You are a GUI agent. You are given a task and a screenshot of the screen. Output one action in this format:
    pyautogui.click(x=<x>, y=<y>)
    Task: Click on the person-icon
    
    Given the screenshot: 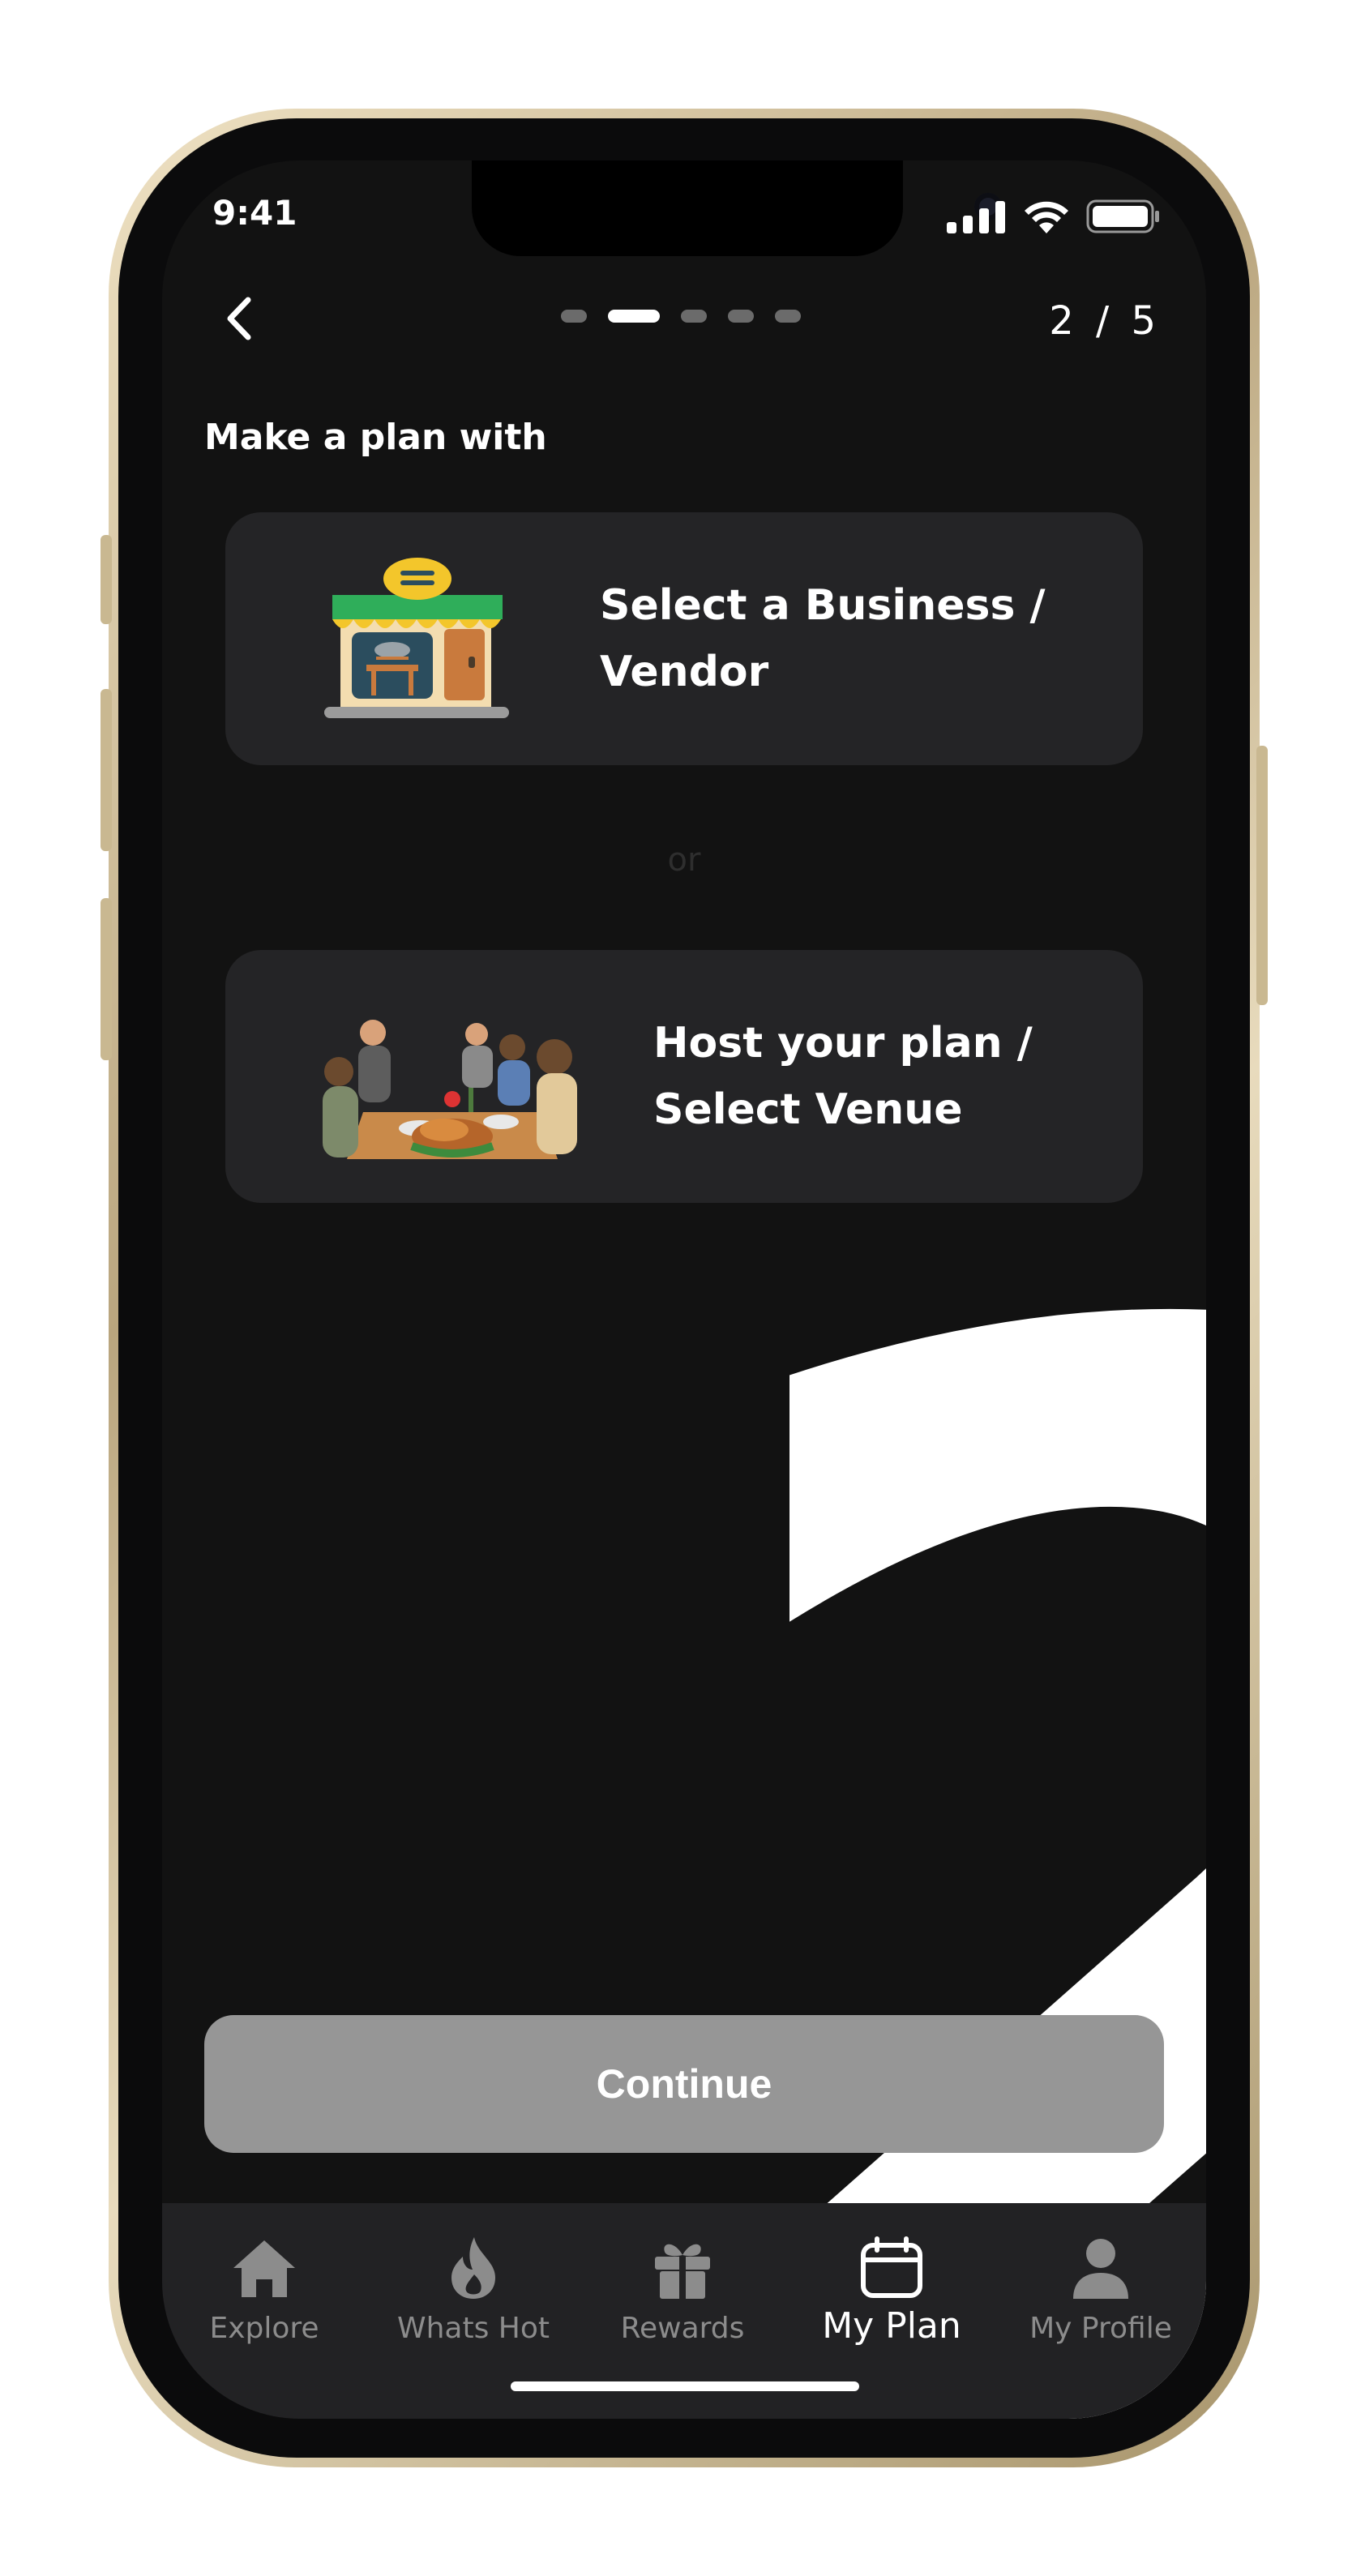 What is the action you would take?
    pyautogui.click(x=1100, y=2269)
    